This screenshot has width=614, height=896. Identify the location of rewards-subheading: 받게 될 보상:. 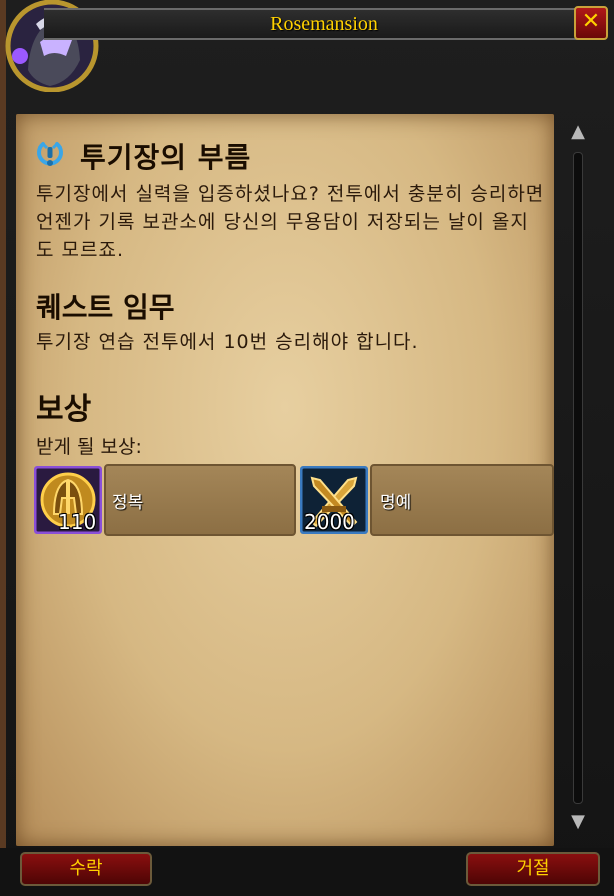
(89, 447).